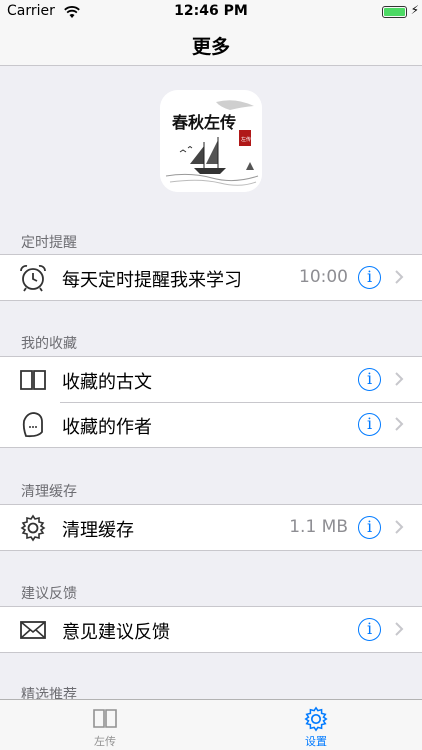 The image size is (422, 750). I want to click on status-time: 12:46 PM, so click(211, 11).